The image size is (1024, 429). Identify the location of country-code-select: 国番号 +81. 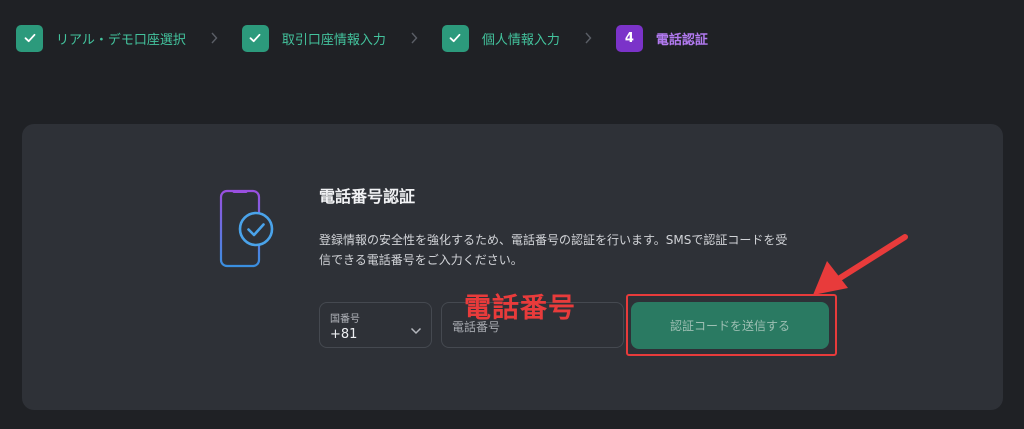
(375, 325).